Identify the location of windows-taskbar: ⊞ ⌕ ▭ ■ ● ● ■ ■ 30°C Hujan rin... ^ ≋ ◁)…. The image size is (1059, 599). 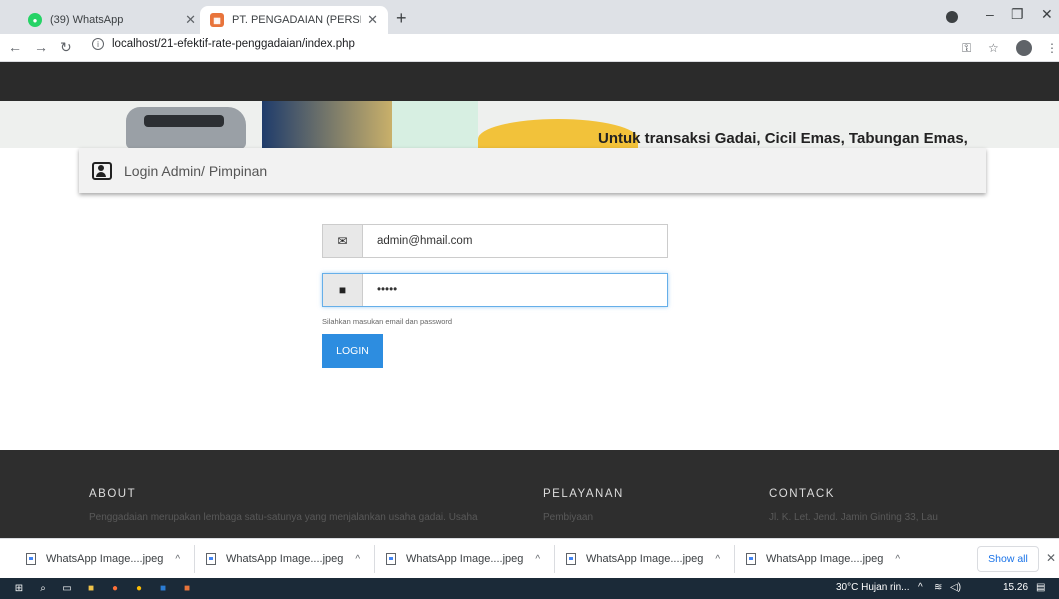
(529, 588).